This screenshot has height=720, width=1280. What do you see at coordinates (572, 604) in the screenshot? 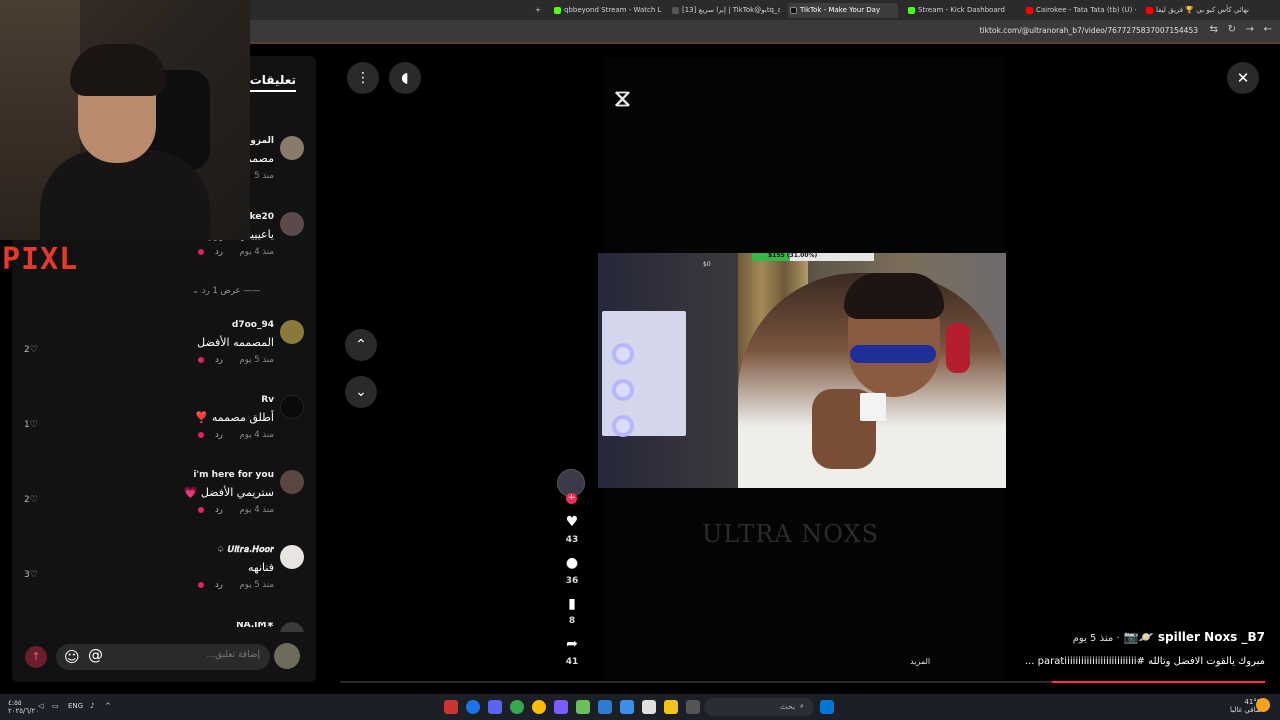
I see `bookmark-icon: ▮` at bounding box center [572, 604].